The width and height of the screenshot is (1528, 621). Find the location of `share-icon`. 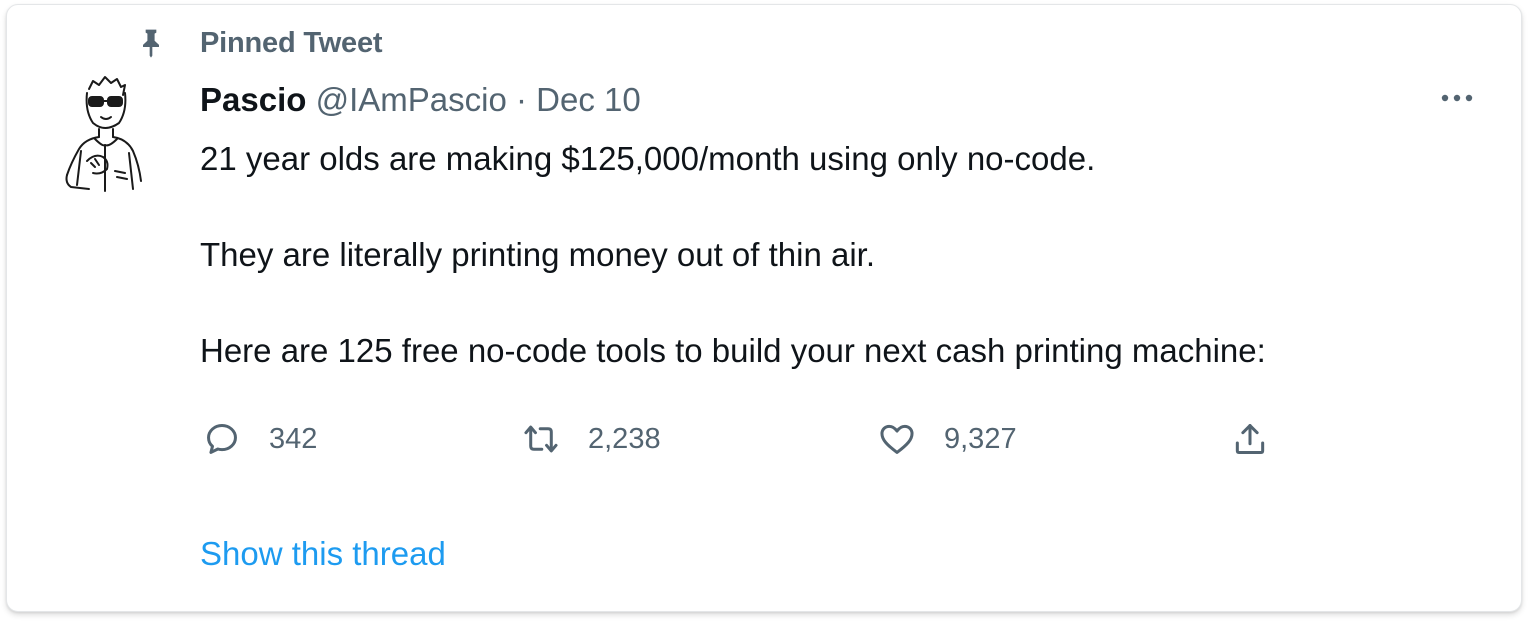

share-icon is located at coordinates (1250, 439).